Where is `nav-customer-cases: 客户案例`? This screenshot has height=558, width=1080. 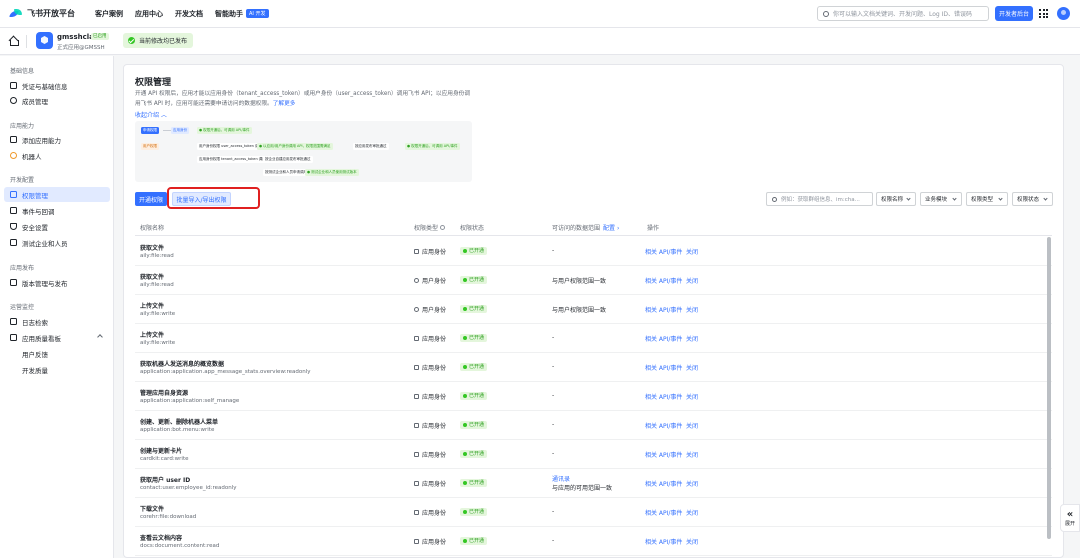 nav-customer-cases: 客户案例 is located at coordinates (109, 14).